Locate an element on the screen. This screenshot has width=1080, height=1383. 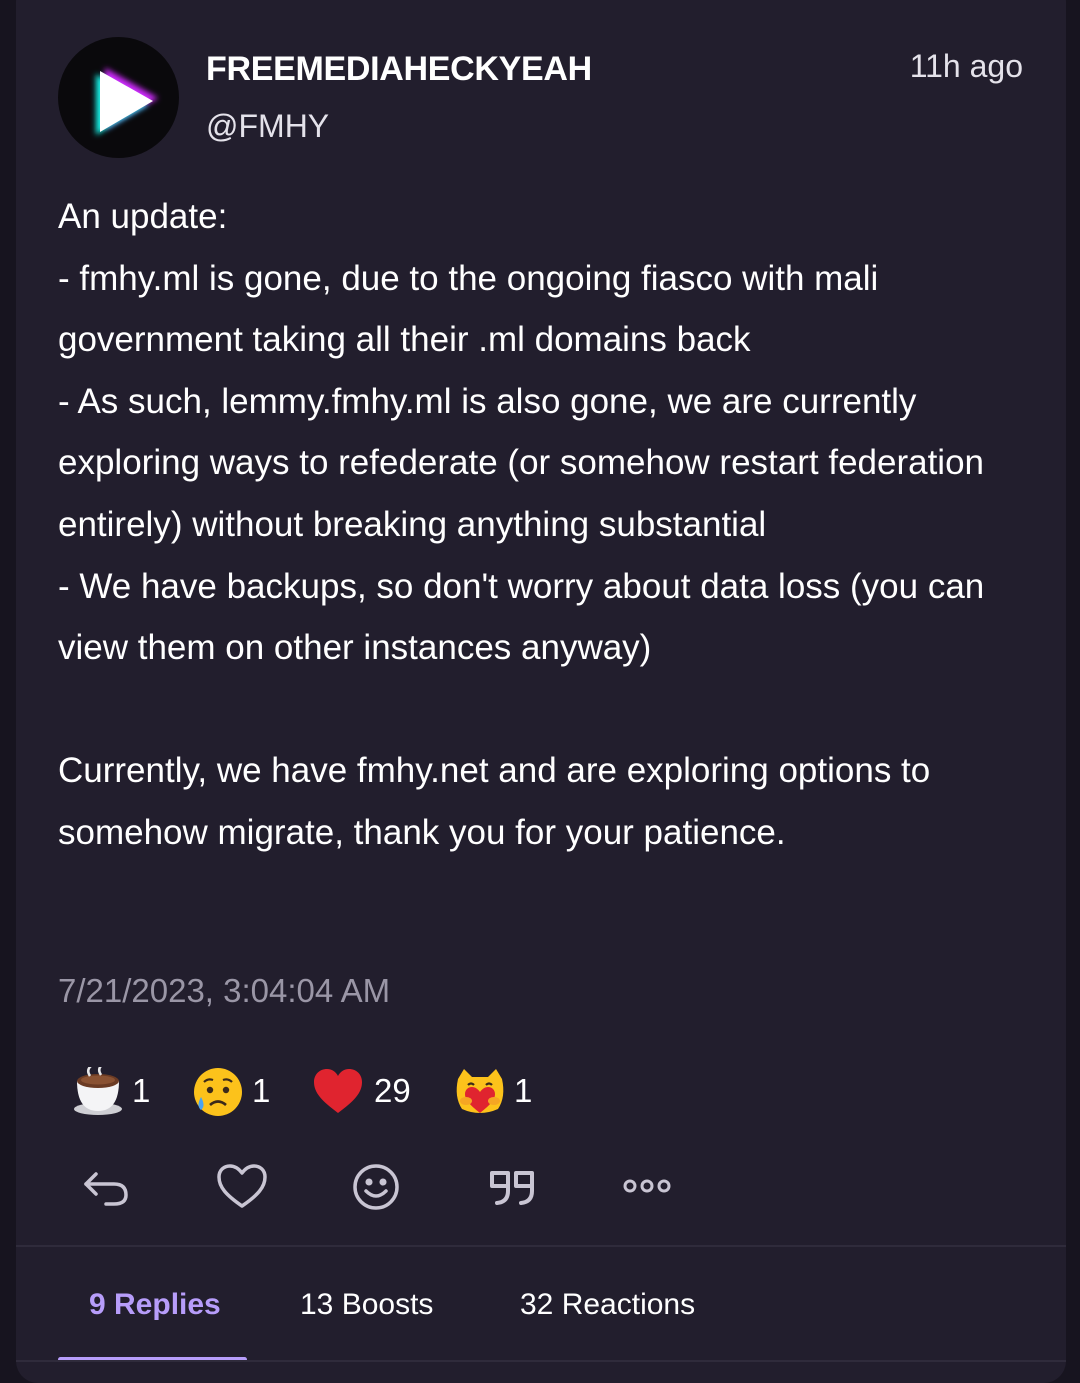
react-button is located at coordinates (376, 1188).